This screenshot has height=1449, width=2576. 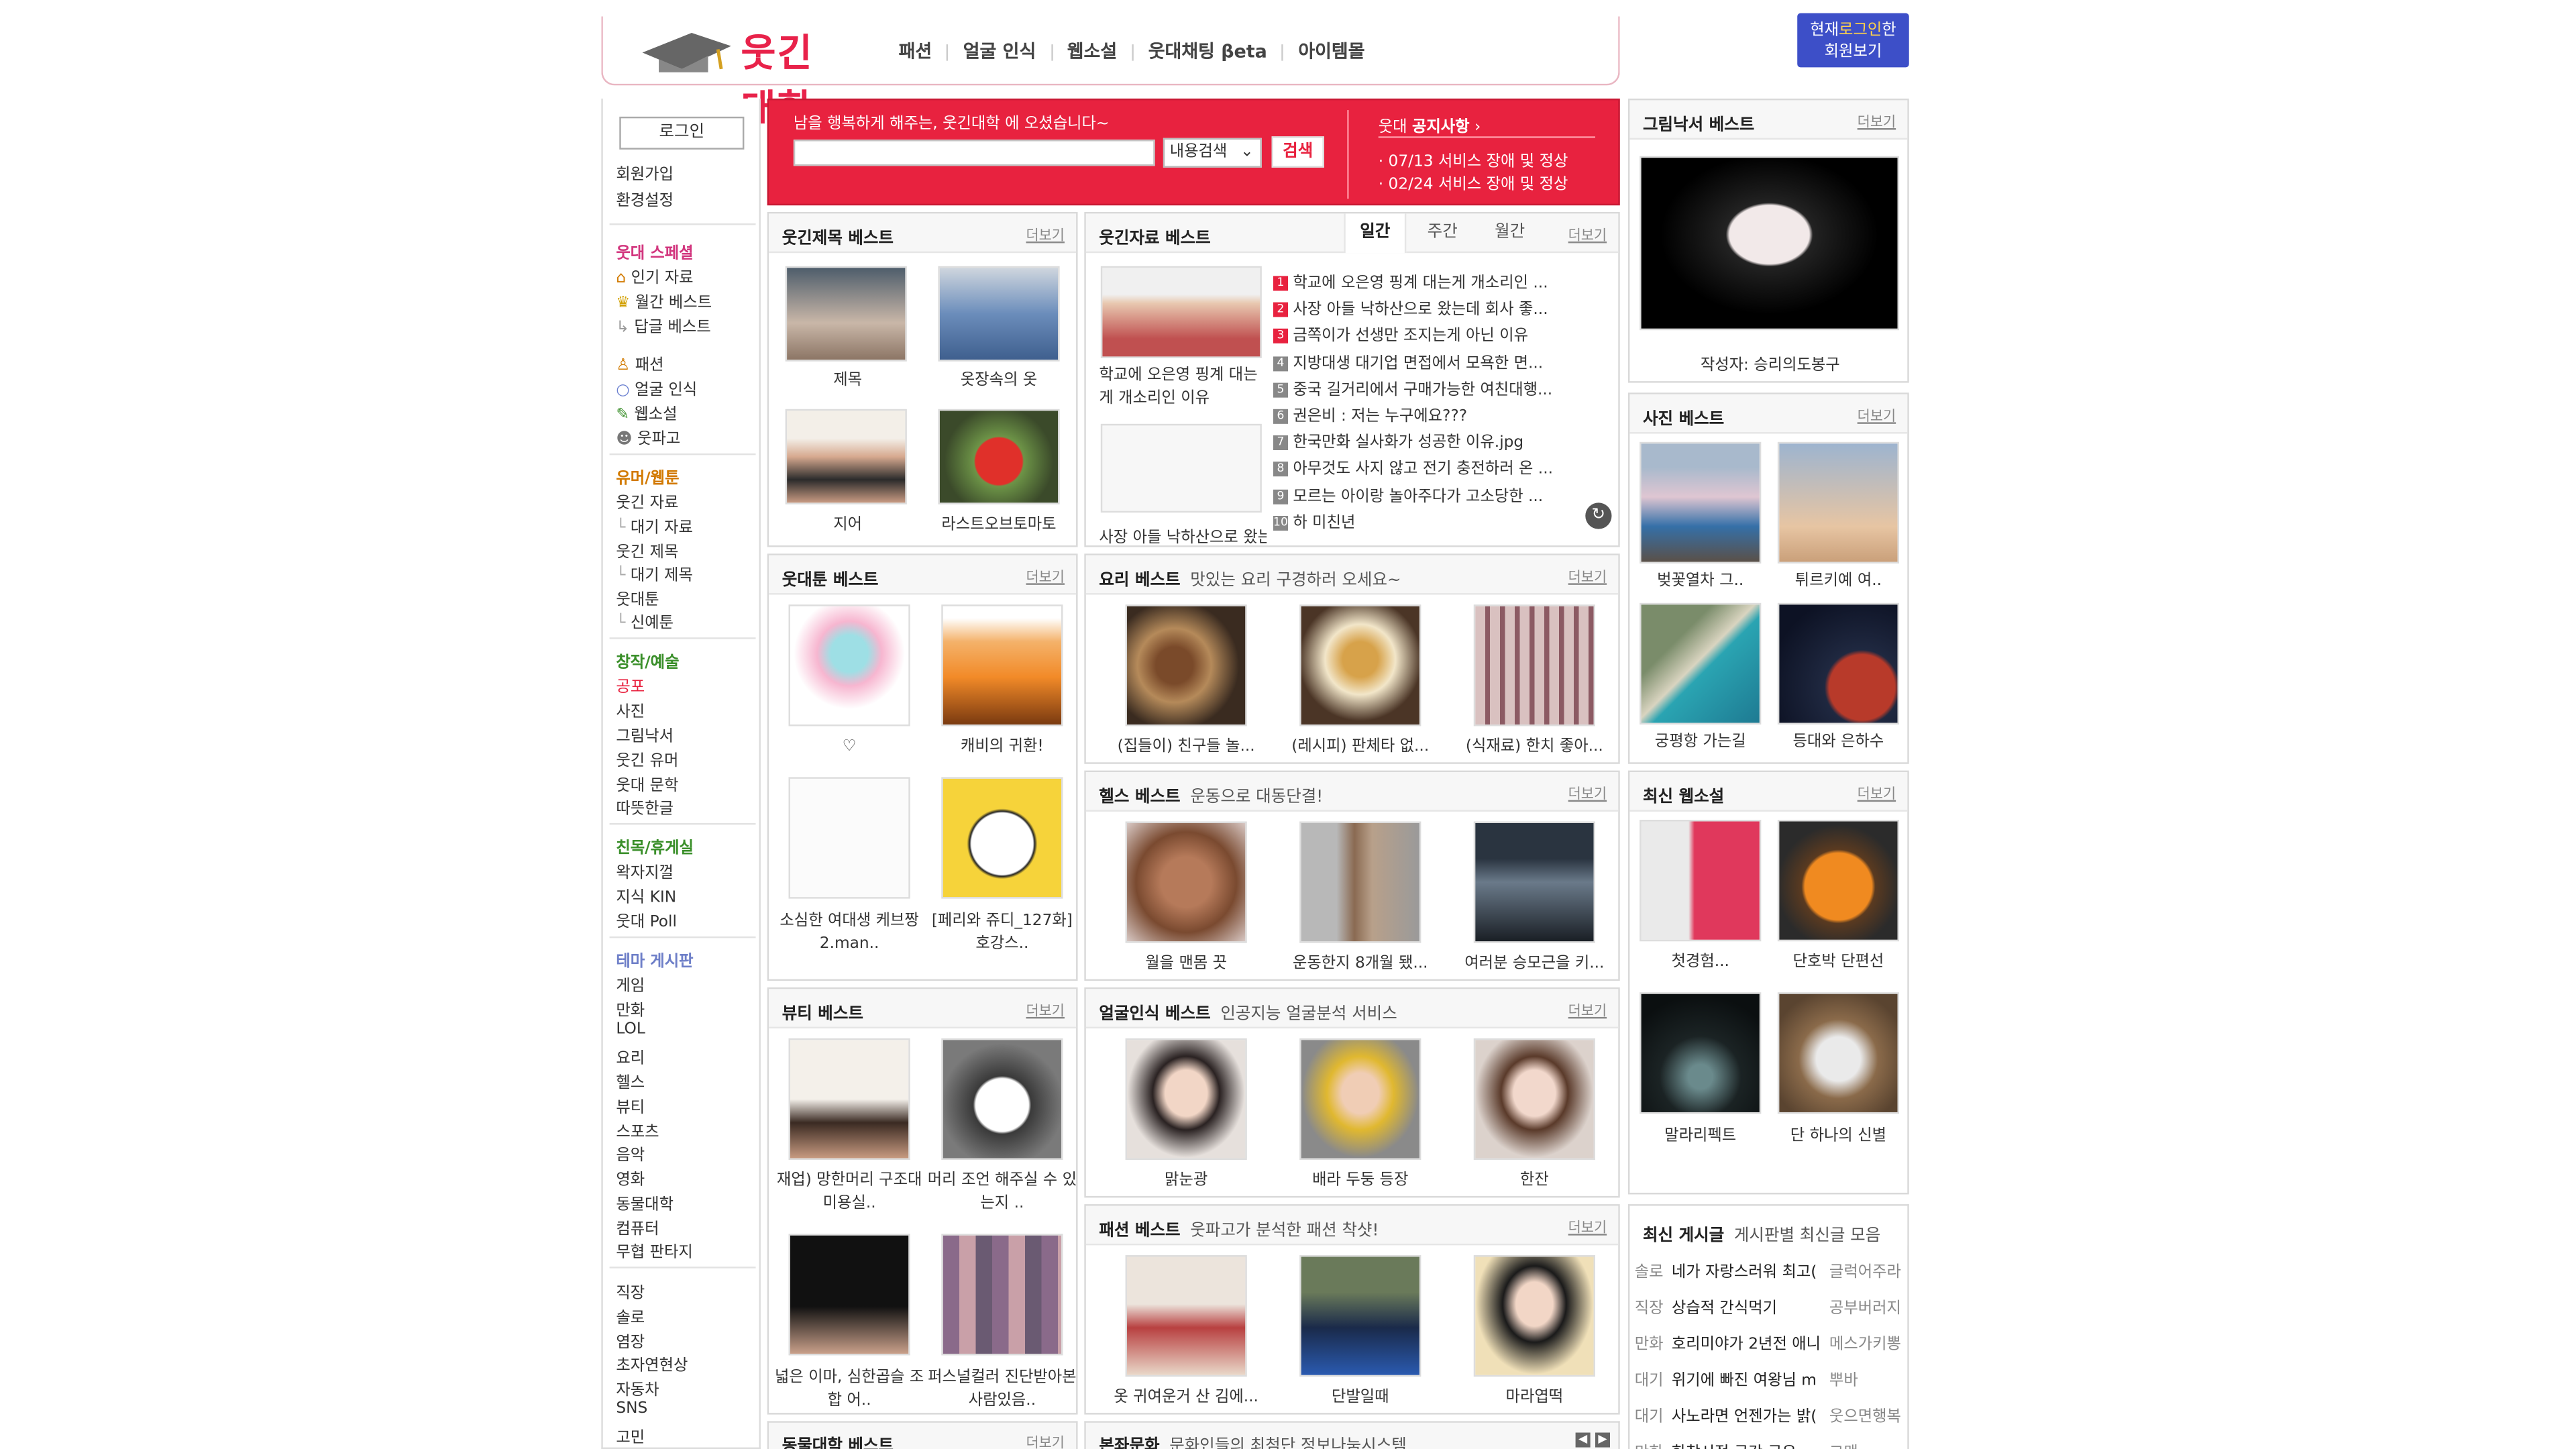 What do you see at coordinates (998, 526) in the screenshot?
I see `item-caption: 라스트오브토마토` at bounding box center [998, 526].